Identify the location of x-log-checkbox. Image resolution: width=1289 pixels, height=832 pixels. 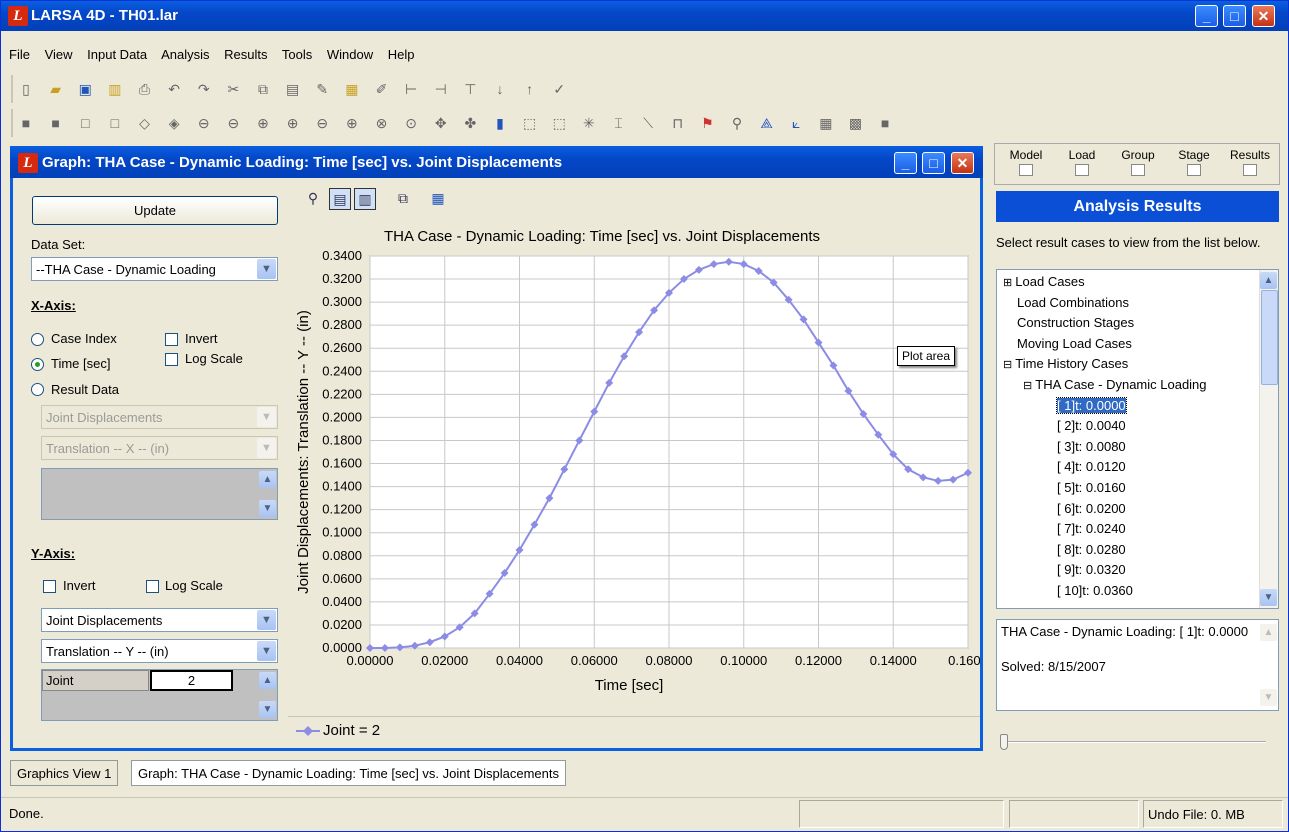
(171, 359).